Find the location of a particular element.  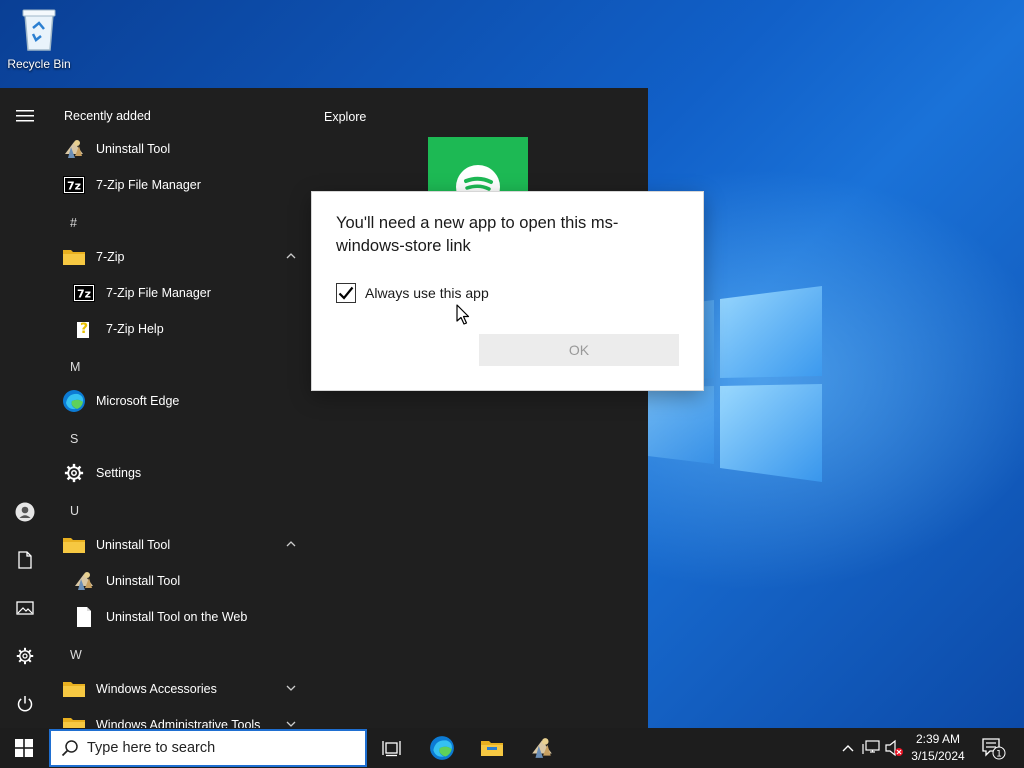

letter-header-u: U is located at coordinates (74, 511).